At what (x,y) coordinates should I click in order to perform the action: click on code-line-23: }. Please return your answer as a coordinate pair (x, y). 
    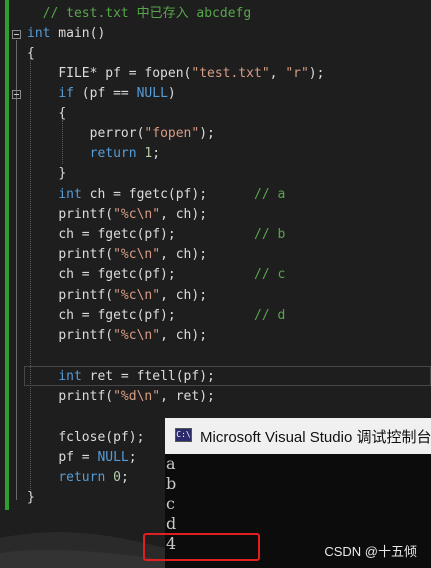
    Looking at the image, I should click on (31, 497).